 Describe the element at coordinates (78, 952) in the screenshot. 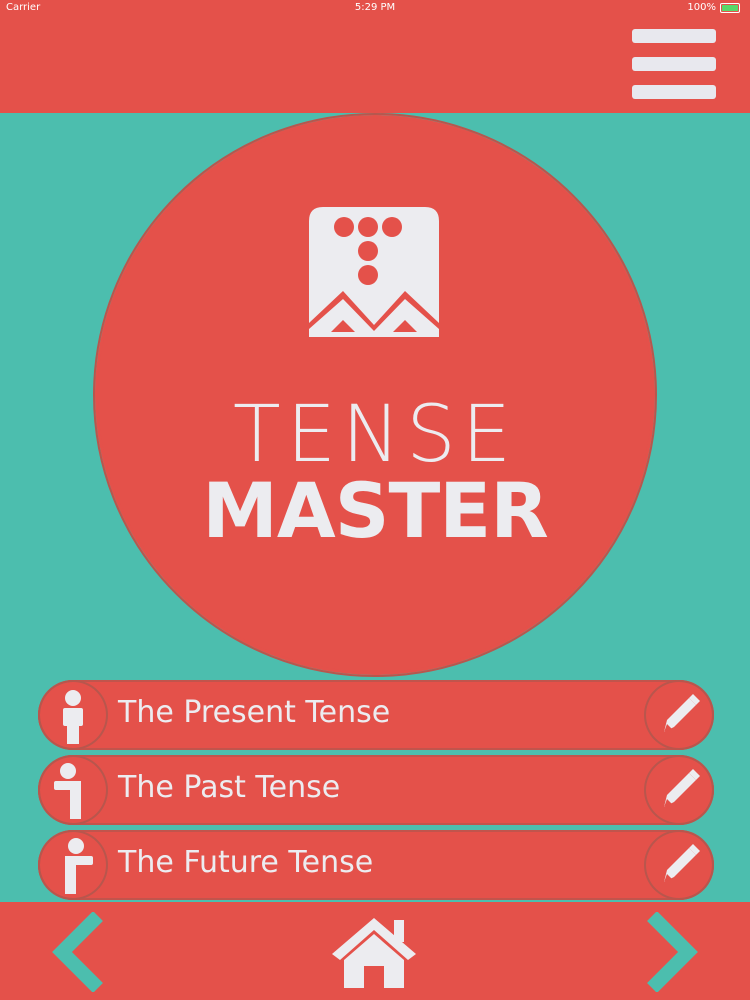

I see `chevron-left-icon` at that location.